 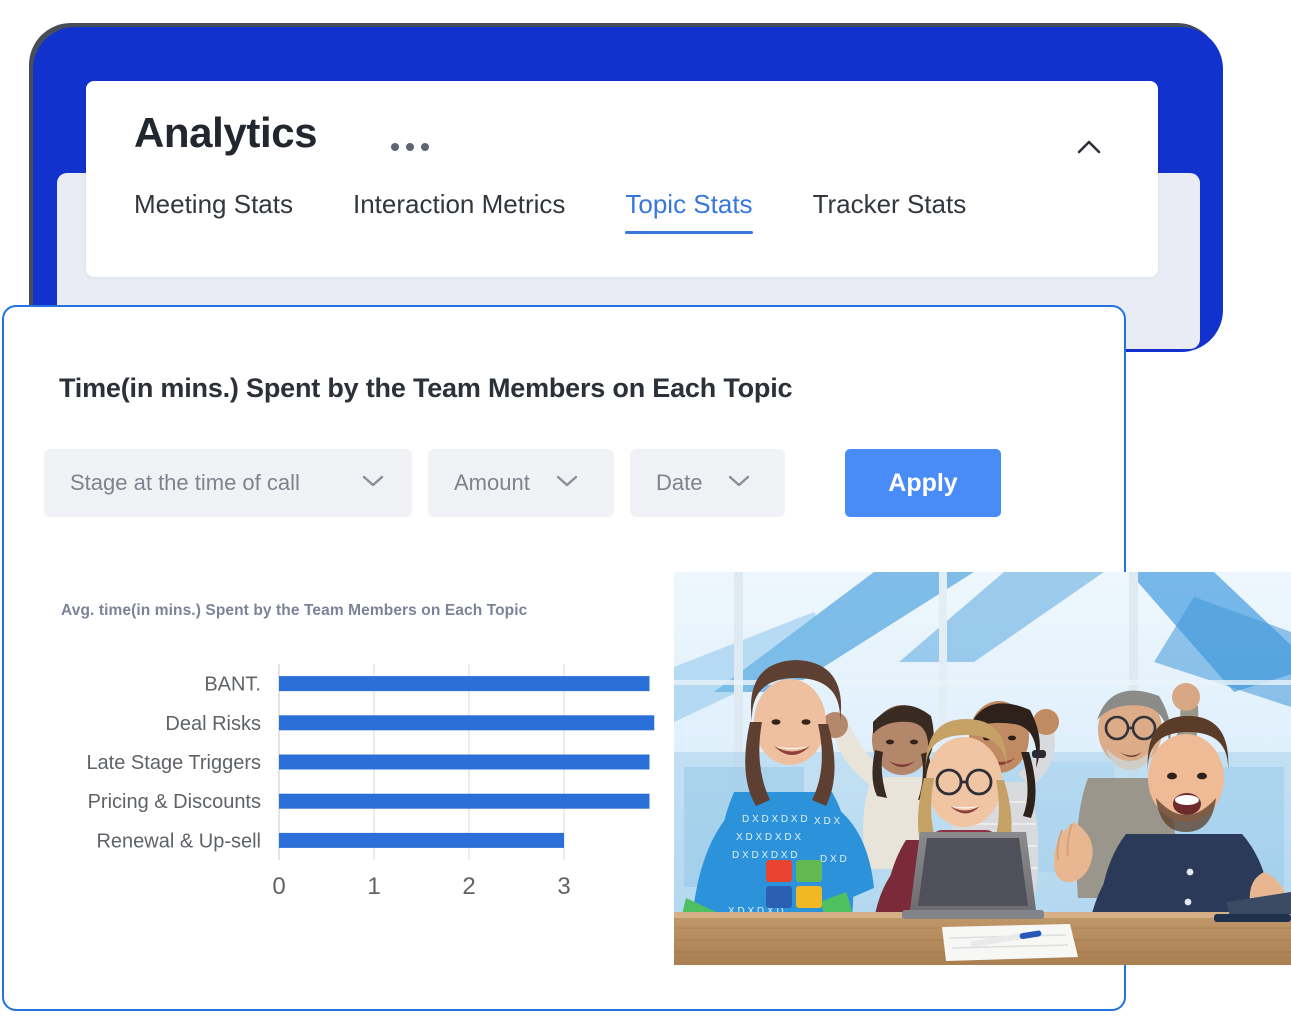 I want to click on svg-text: X D X, so click(x=827, y=821).